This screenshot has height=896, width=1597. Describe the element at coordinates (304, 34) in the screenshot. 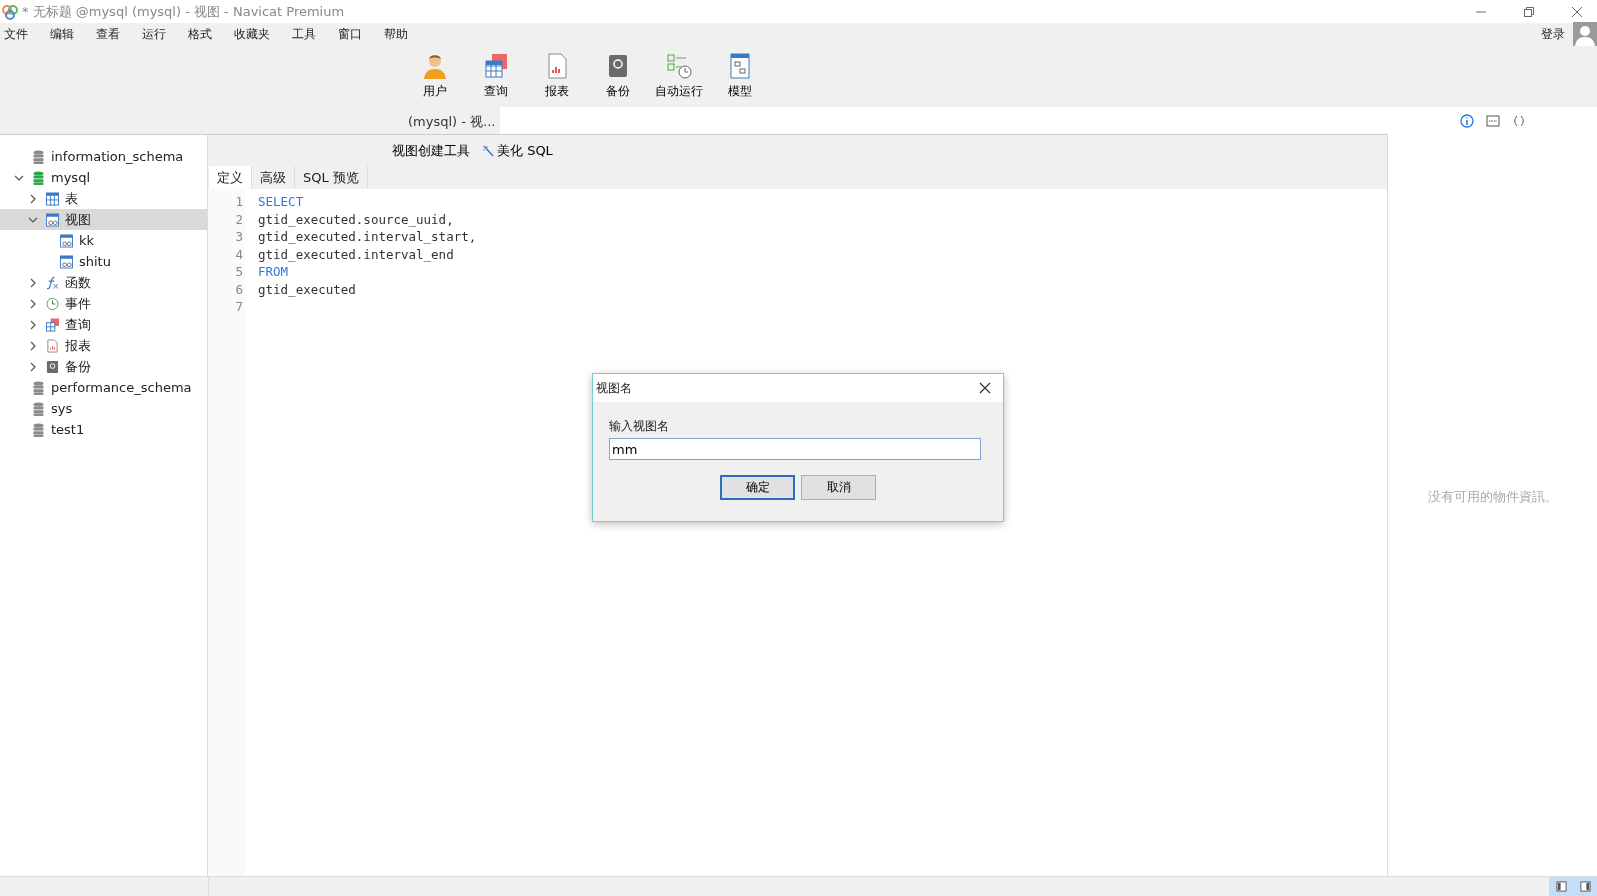

I see `menu-item: 工具` at that location.